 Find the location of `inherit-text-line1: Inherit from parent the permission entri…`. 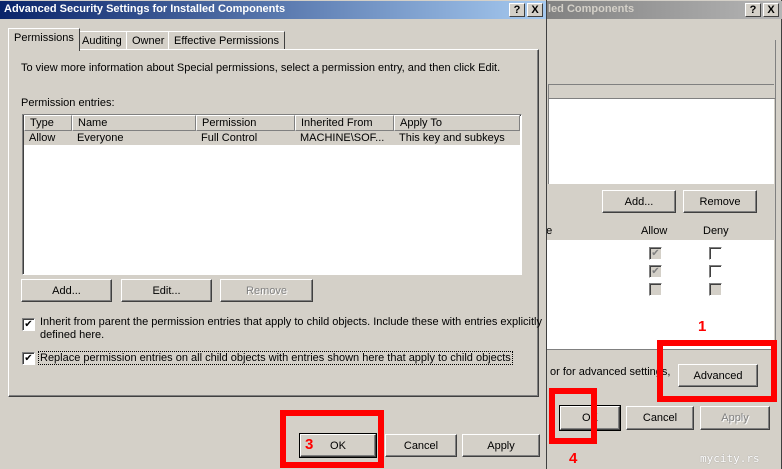

inherit-text-line1: Inherit from parent the permission entri… is located at coordinates (291, 322).